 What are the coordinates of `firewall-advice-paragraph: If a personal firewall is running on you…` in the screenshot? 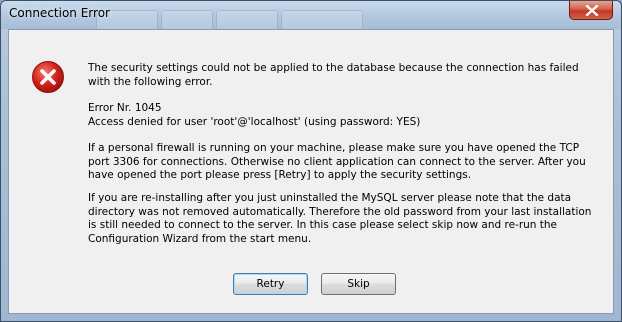 It's located at (337, 161).